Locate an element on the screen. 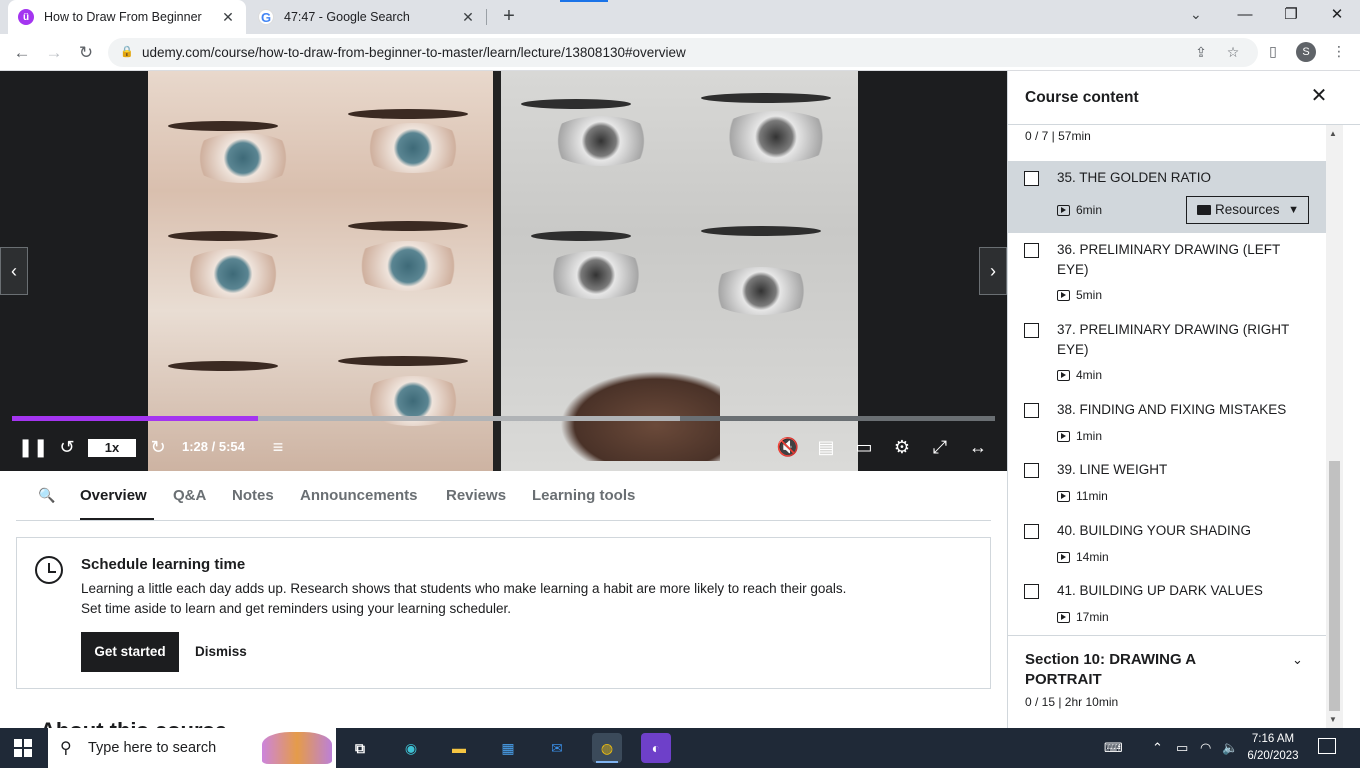  lesson-item: 39. LINE WEIGHT 11min is located at coordinates (1167, 483).